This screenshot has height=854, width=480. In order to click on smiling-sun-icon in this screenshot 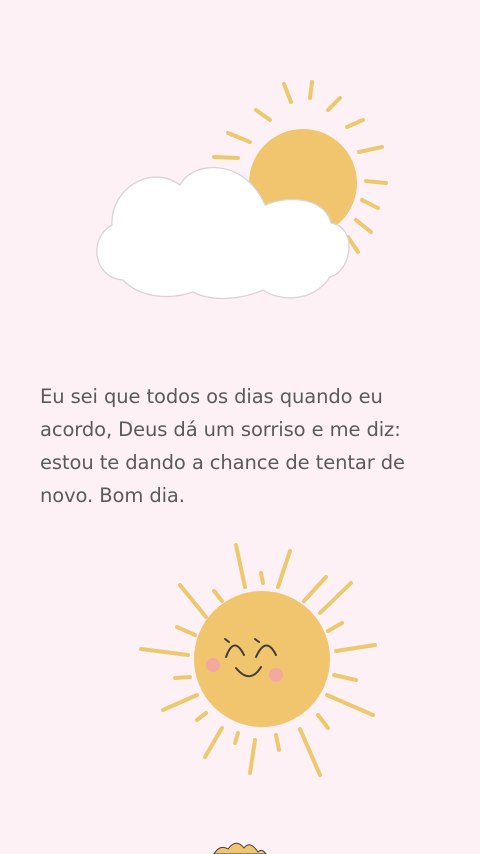, I will do `click(258, 660)`.